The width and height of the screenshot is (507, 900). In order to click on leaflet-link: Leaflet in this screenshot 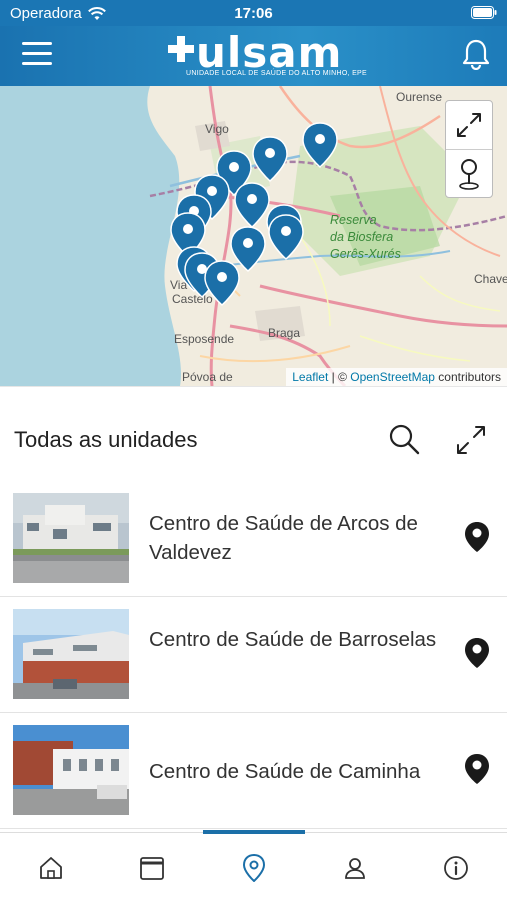, I will do `click(310, 377)`.